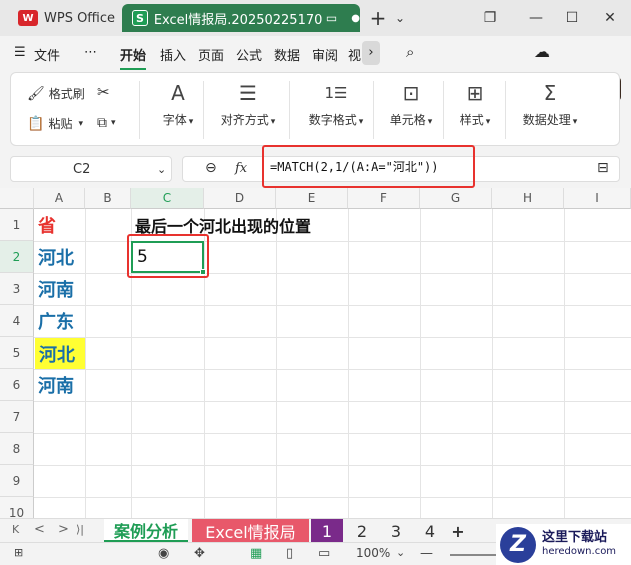  What do you see at coordinates (603, 168) in the screenshot?
I see `expand-formula-icon: ⊟` at bounding box center [603, 168].